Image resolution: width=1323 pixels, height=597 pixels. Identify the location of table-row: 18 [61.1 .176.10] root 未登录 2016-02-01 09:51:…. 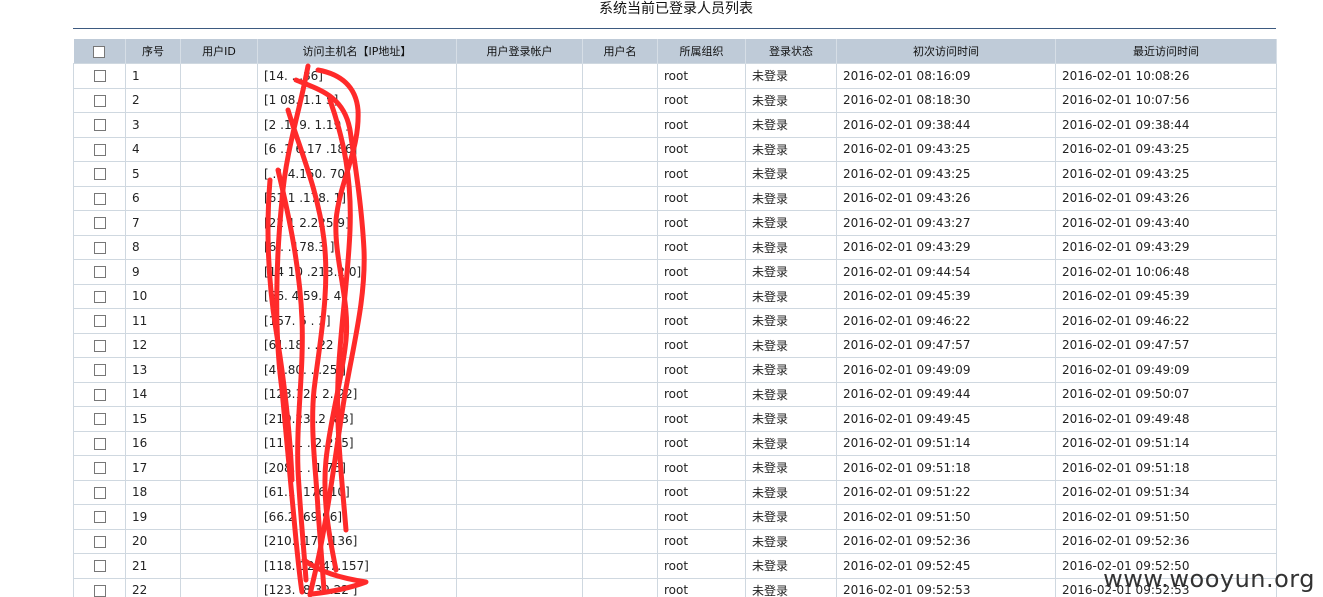
(675, 492).